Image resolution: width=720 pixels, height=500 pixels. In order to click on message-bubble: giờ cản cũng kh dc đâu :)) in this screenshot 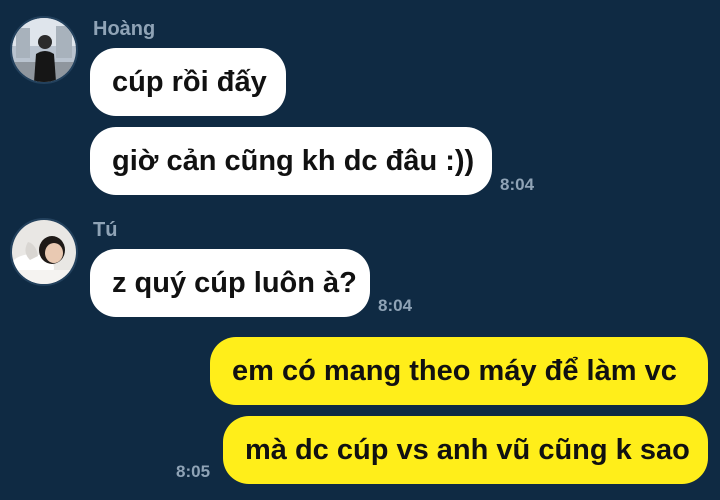, I will do `click(291, 161)`.